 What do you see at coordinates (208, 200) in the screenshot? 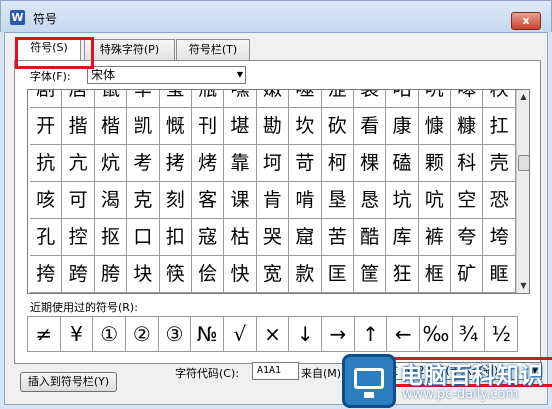
I see `symbol-cell: 客` at bounding box center [208, 200].